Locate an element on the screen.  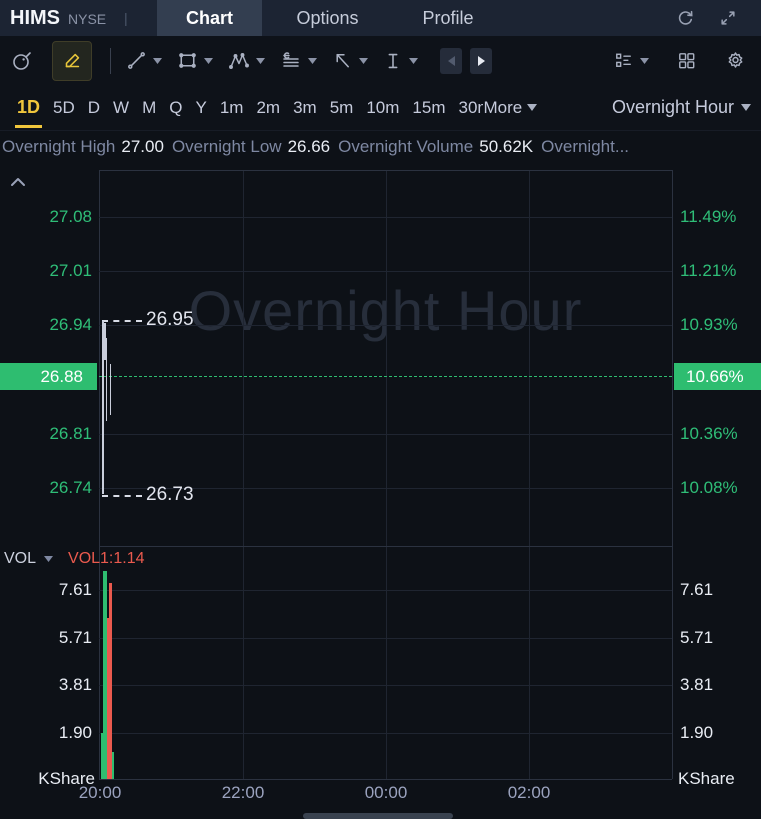
volume-unit-label: KShare is located at coordinates (706, 778).